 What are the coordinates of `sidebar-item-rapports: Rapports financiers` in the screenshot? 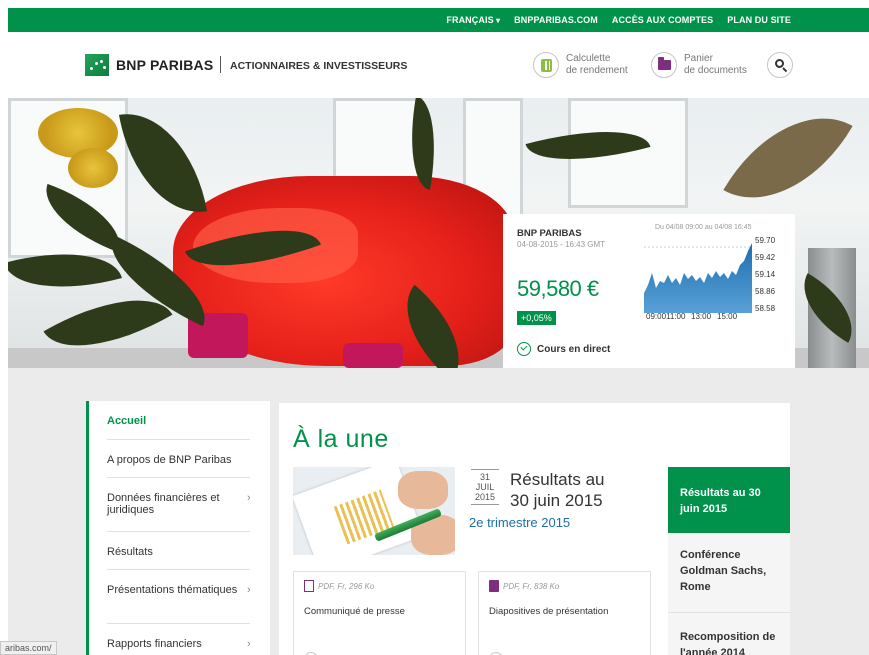 It's located at (178, 644).